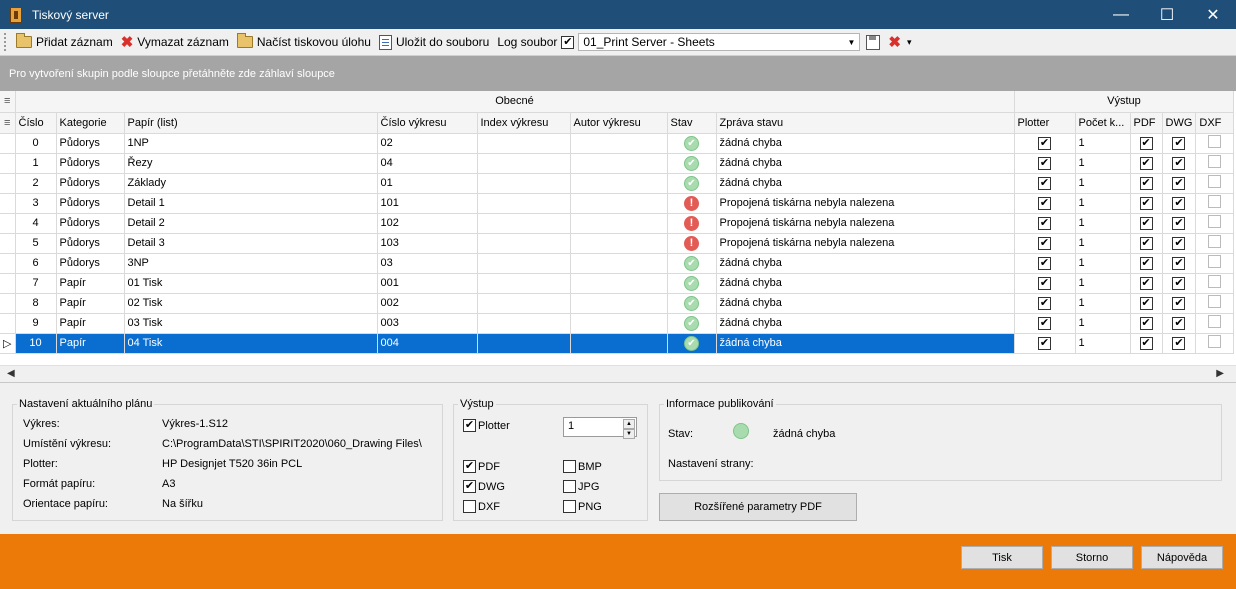  Describe the element at coordinates (1045, 123) in the screenshot. I see `header-col-plotter: Plotter` at that location.